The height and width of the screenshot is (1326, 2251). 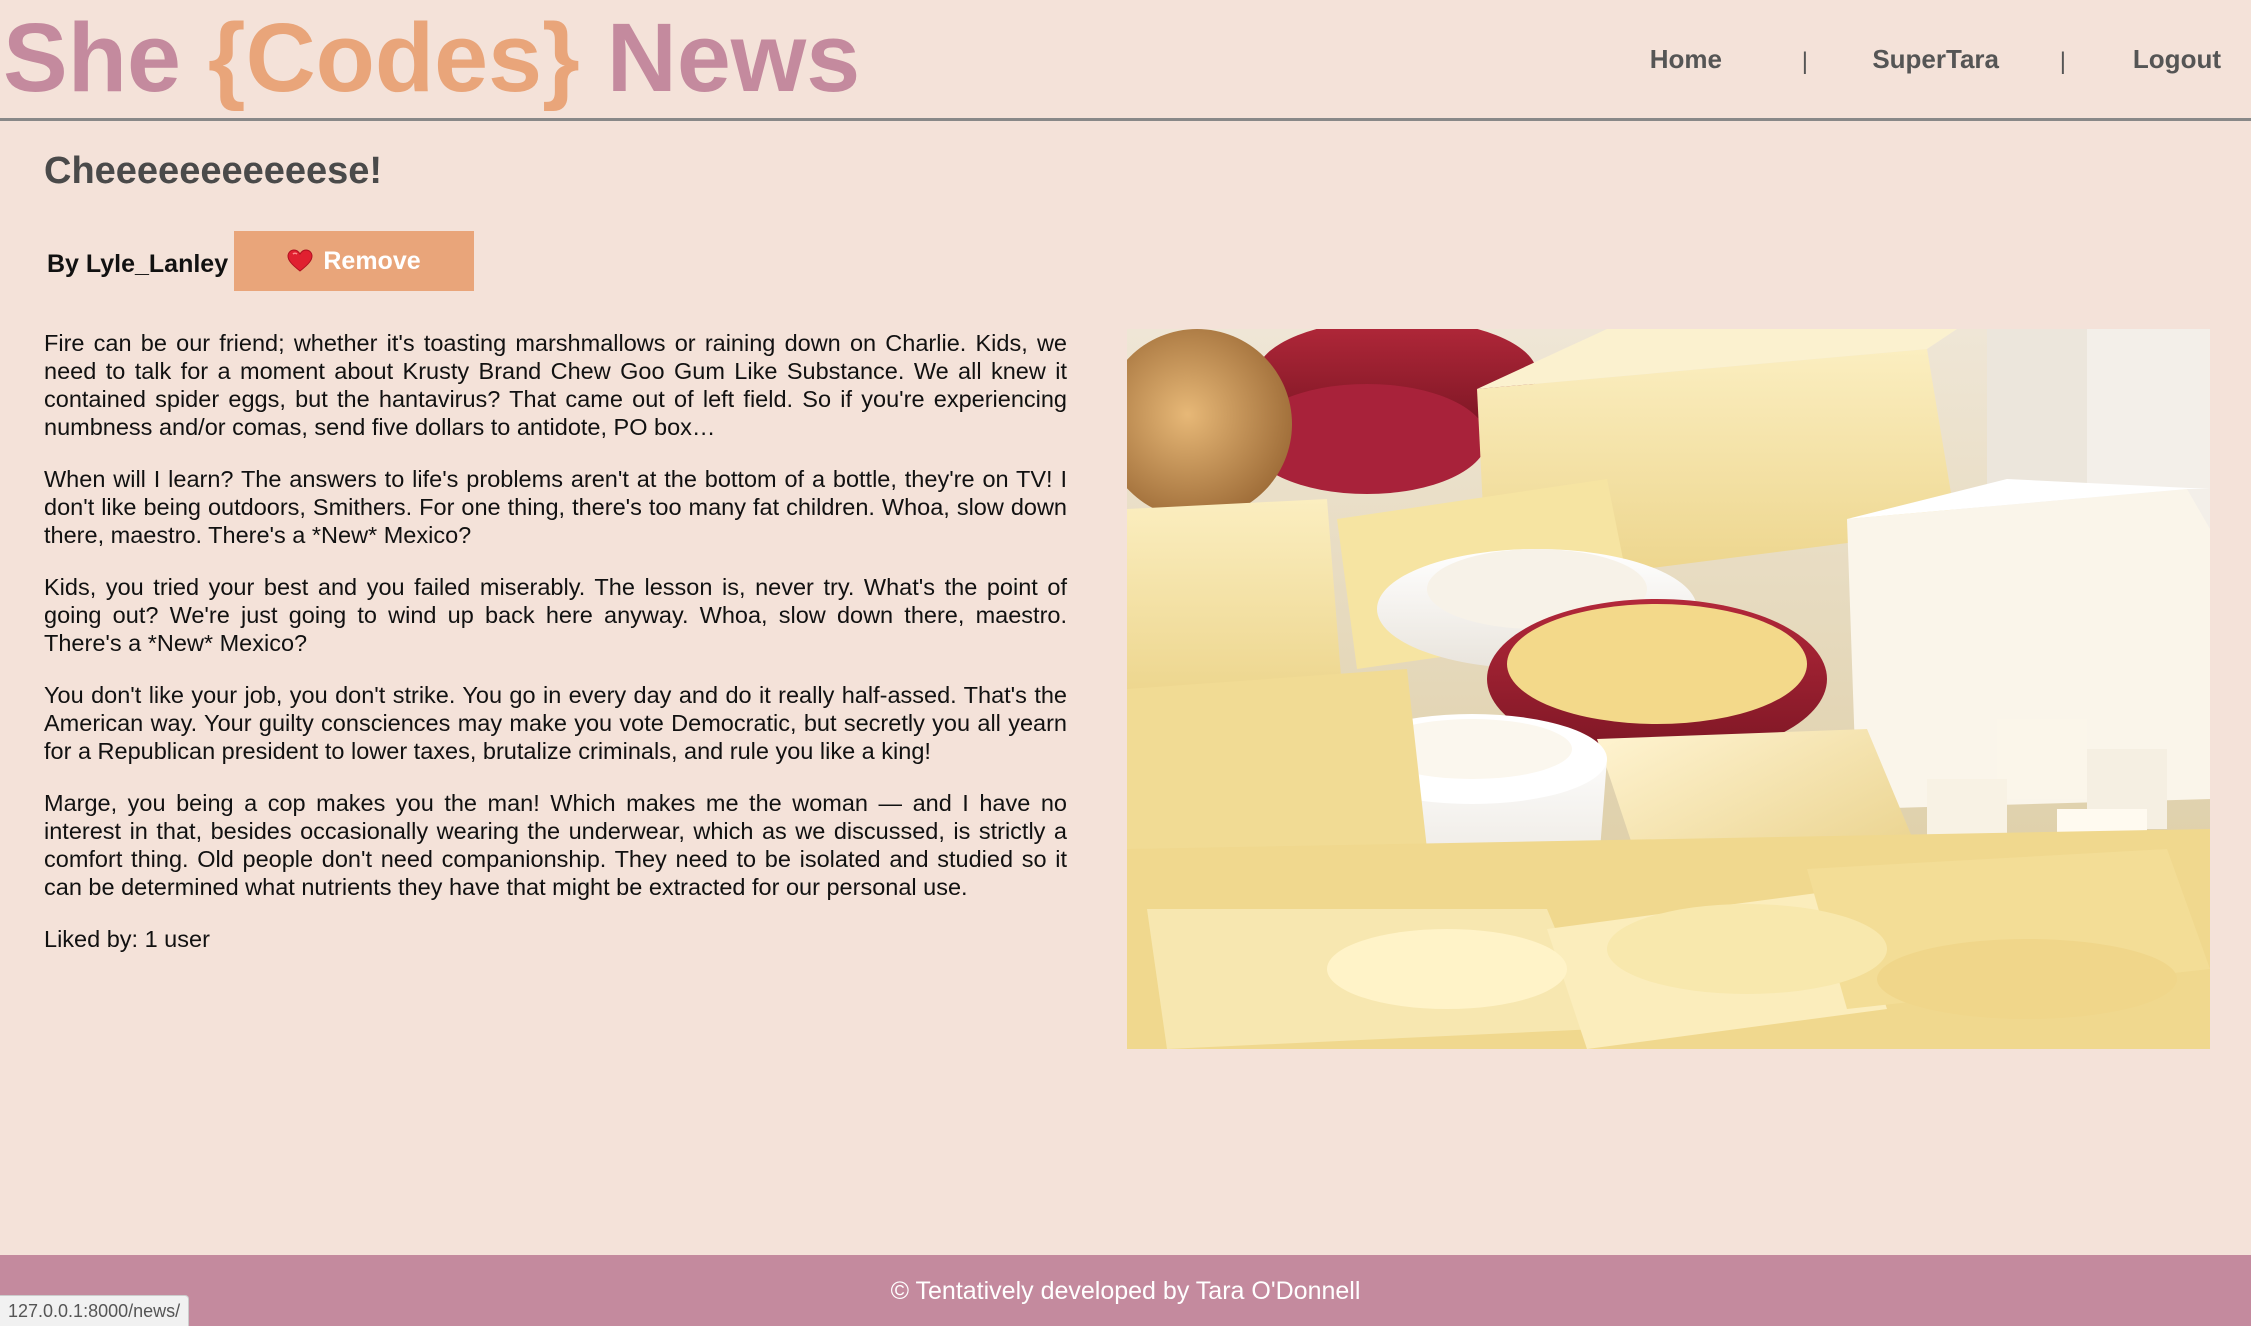 What do you see at coordinates (213, 171) in the screenshot?
I see `article-title: Cheeeeeeeeeeese!` at bounding box center [213, 171].